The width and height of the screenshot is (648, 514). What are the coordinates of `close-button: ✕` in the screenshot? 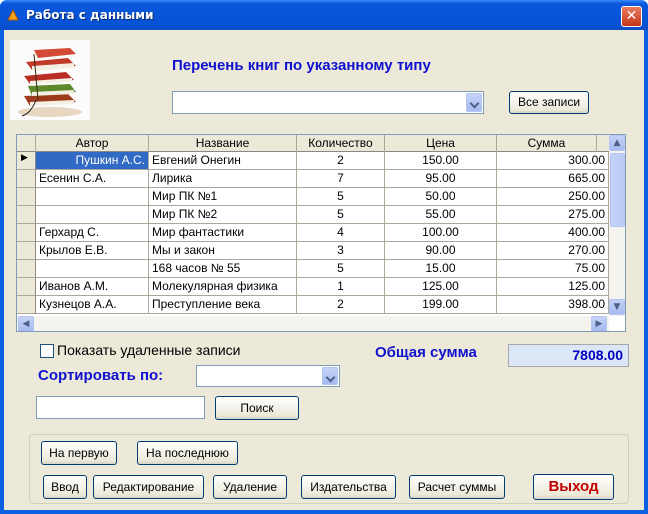 It's located at (631, 16).